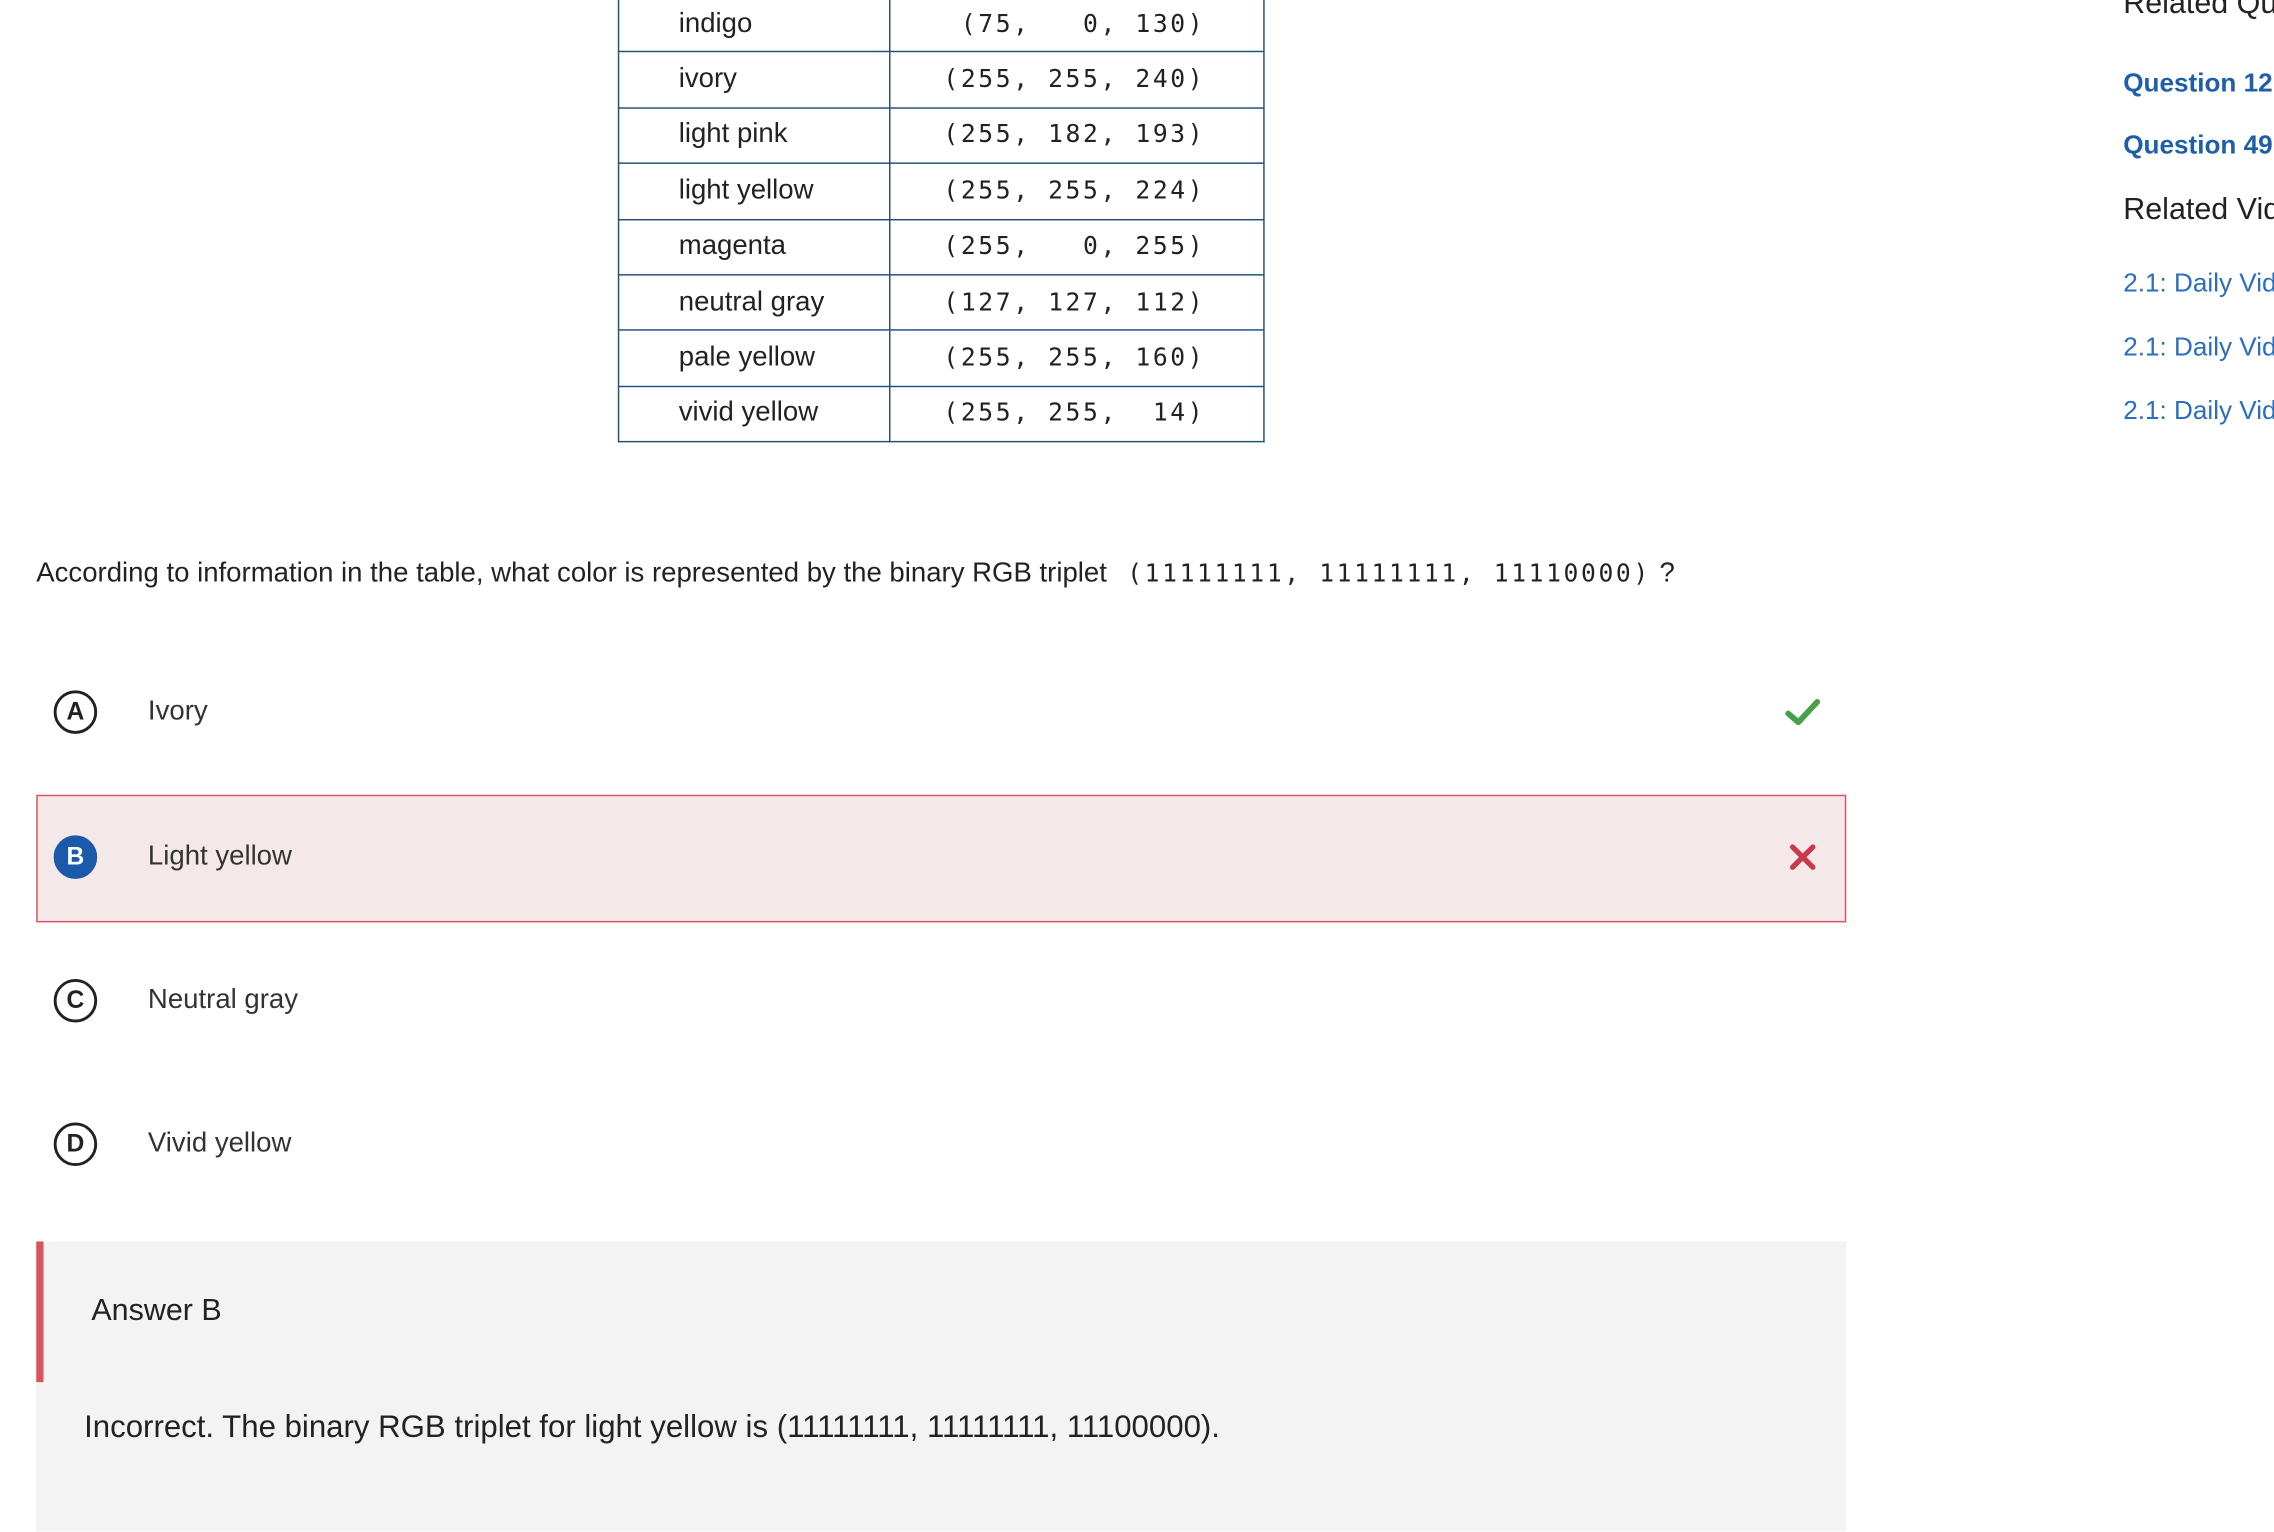  Describe the element at coordinates (754, 247) in the screenshot. I see `color-name: magenta` at that location.